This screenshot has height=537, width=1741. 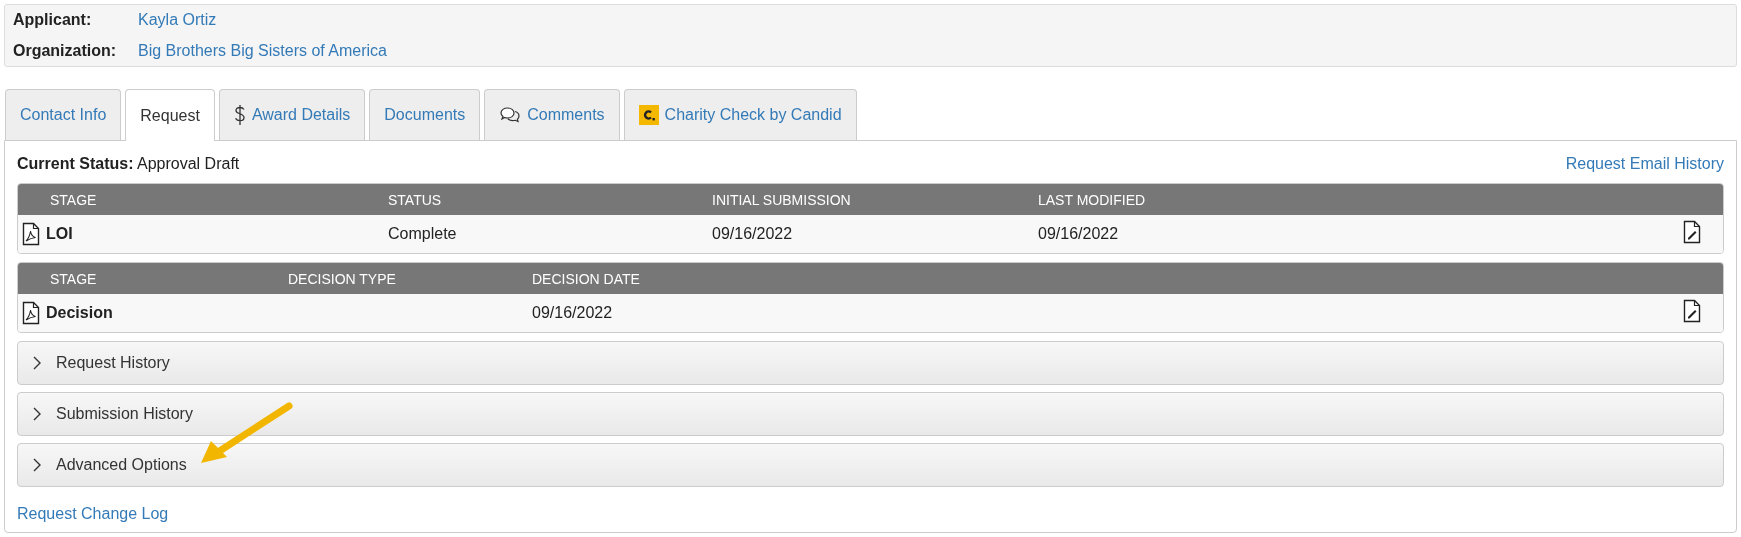 What do you see at coordinates (170, 115) in the screenshot?
I see `tab: Request` at bounding box center [170, 115].